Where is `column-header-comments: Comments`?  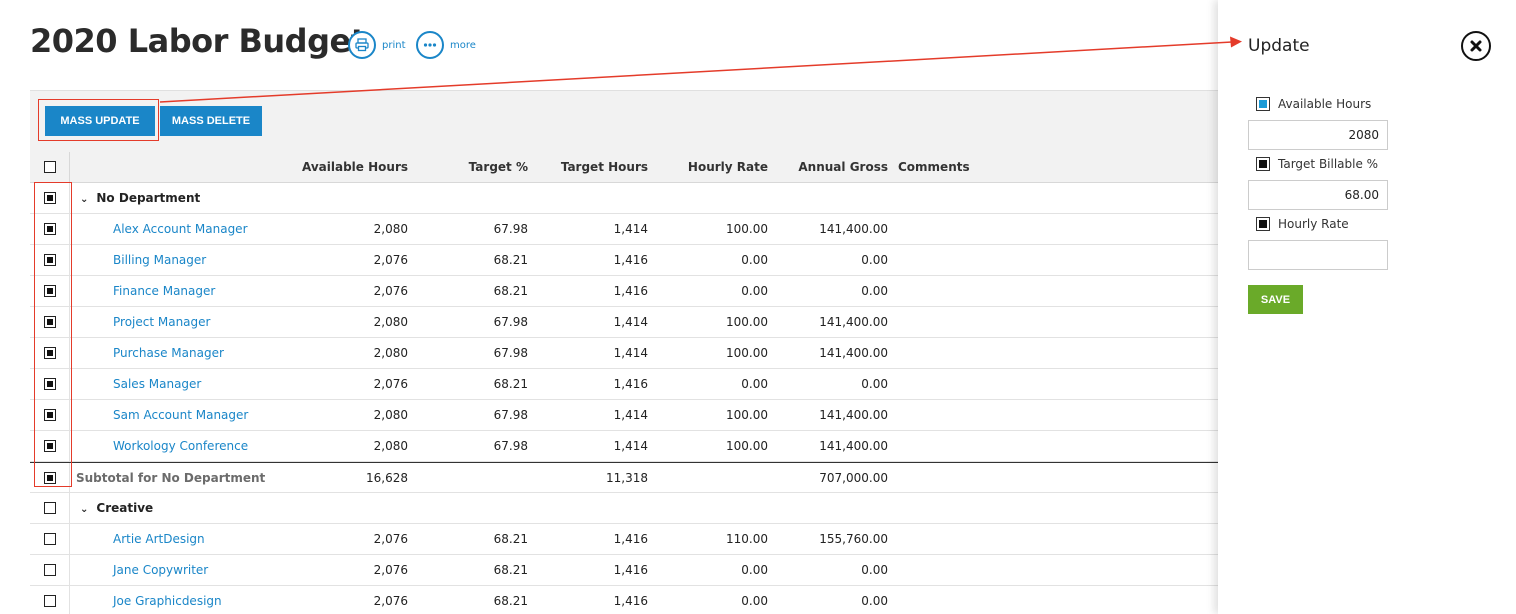
column-header-comments: Comments is located at coordinates (998, 167).